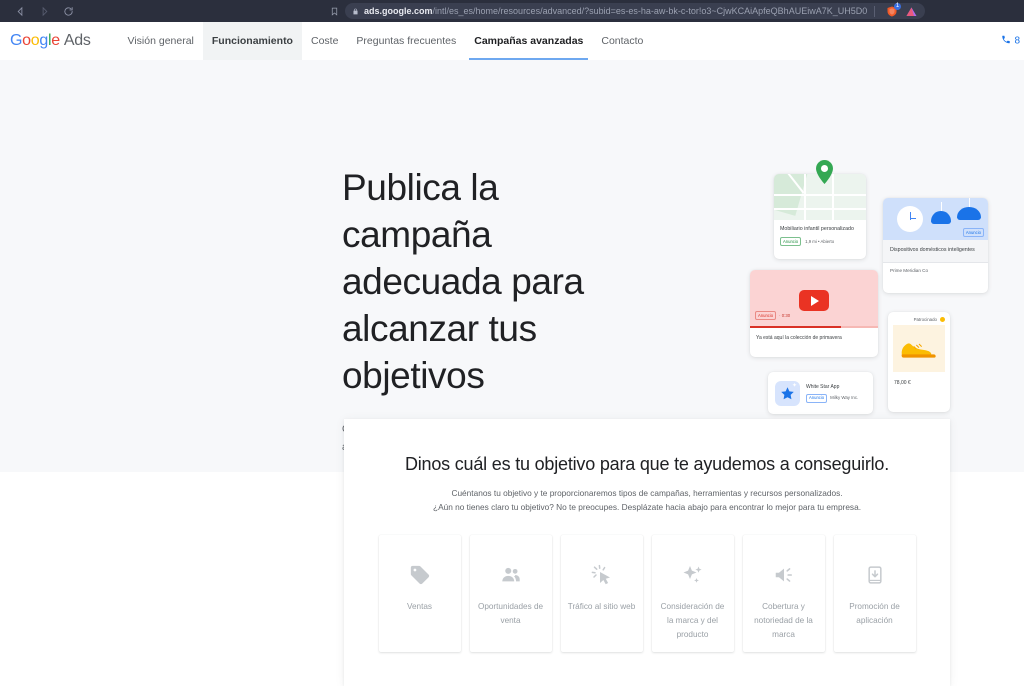 This screenshot has width=1024, height=686. I want to click on goal-card-ventas: Ventas, so click(419, 593).